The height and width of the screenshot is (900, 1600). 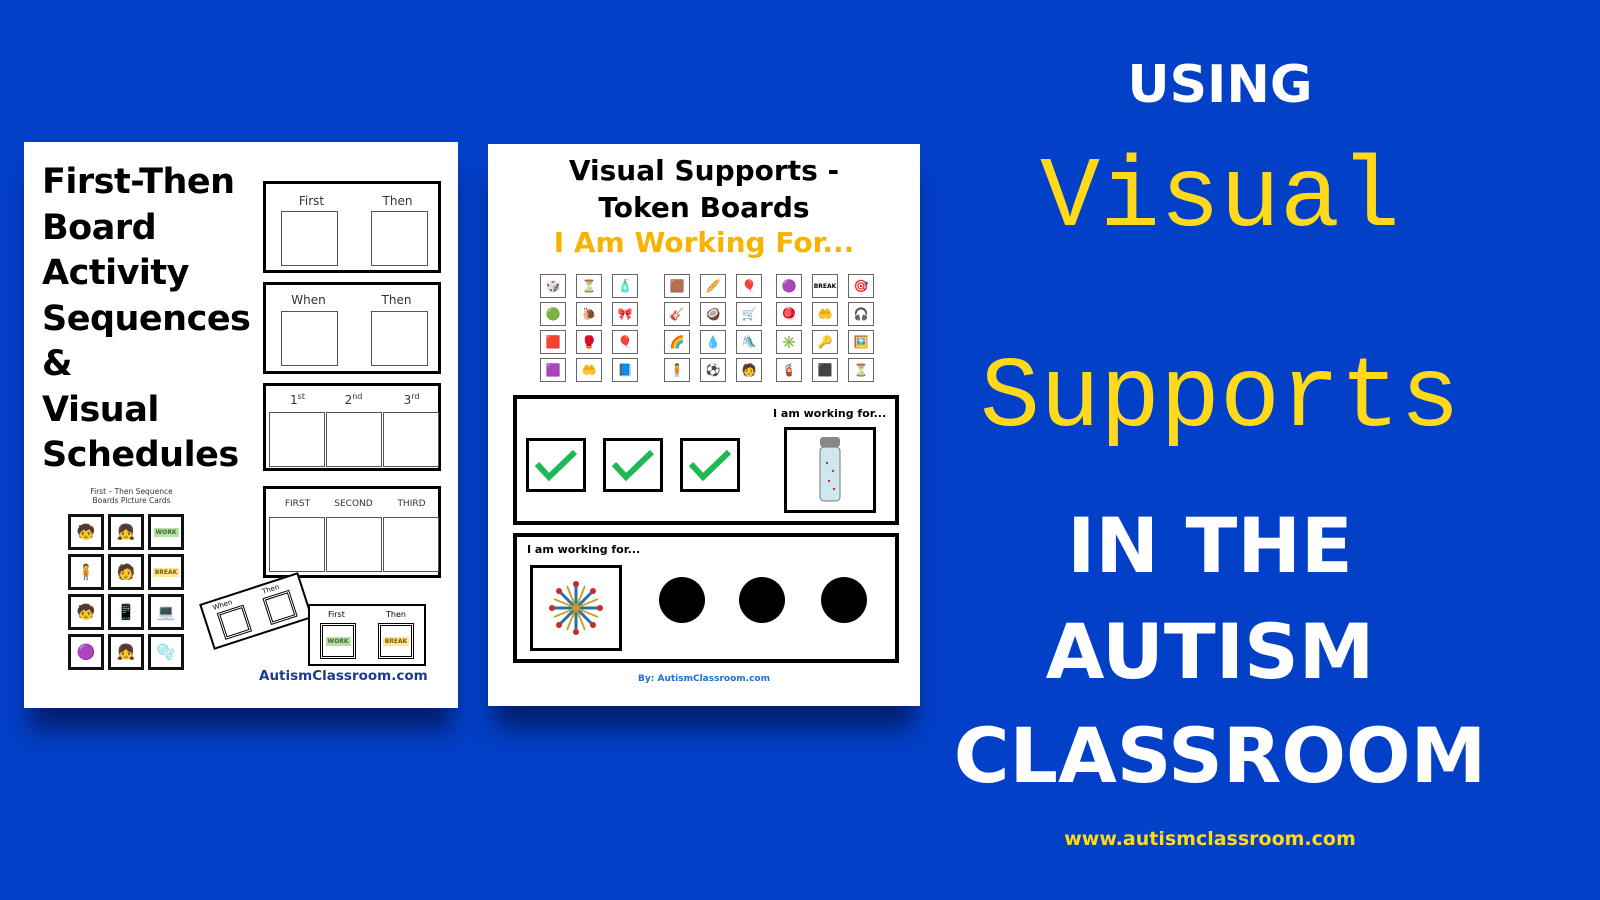 I want to click on reinforcer-icon: 🎯, so click(x=861, y=286).